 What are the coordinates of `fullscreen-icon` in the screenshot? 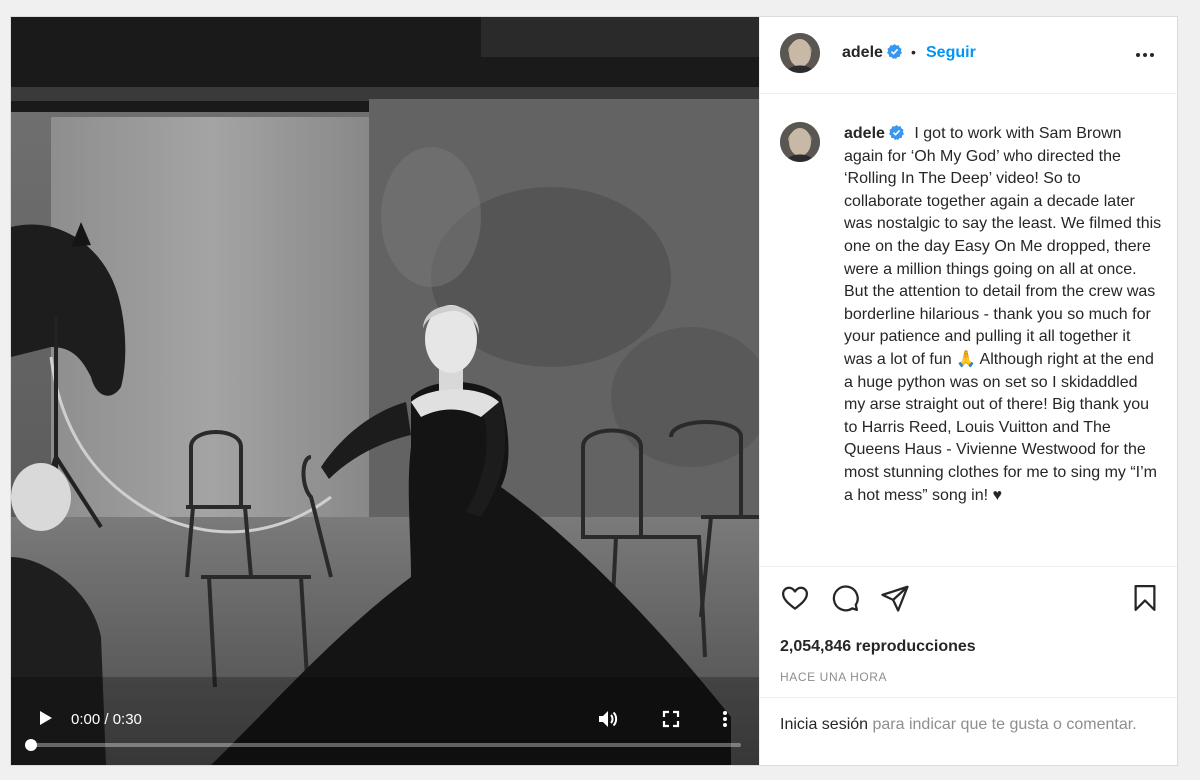 It's located at (672, 719).